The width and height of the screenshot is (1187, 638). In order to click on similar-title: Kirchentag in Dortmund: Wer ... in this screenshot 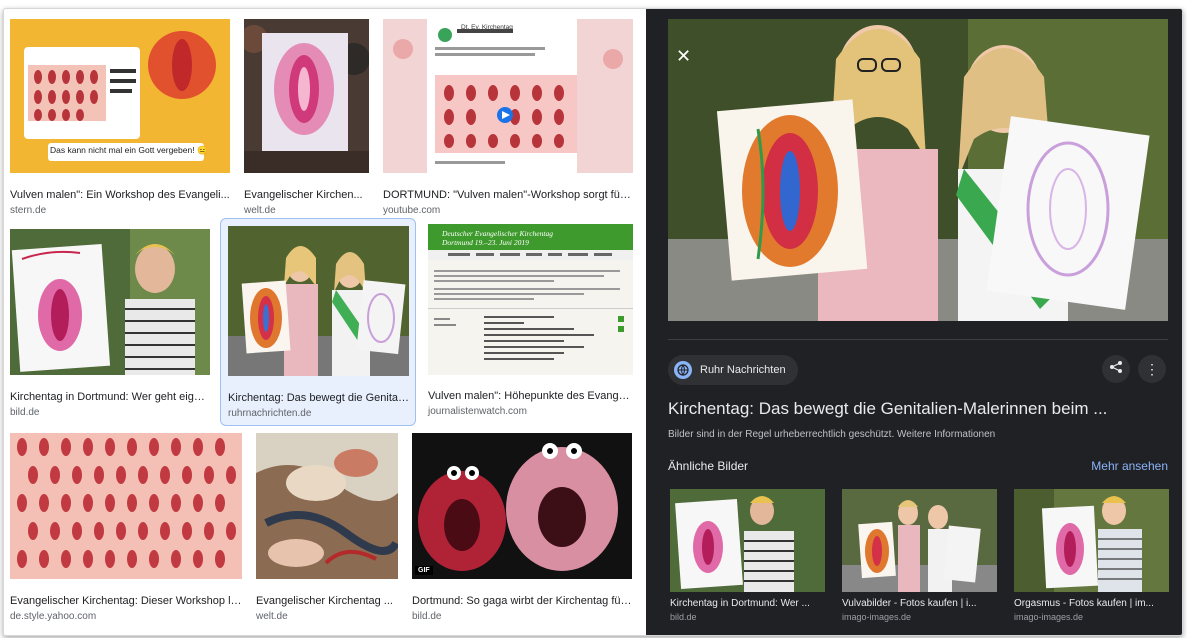, I will do `click(747, 603)`.